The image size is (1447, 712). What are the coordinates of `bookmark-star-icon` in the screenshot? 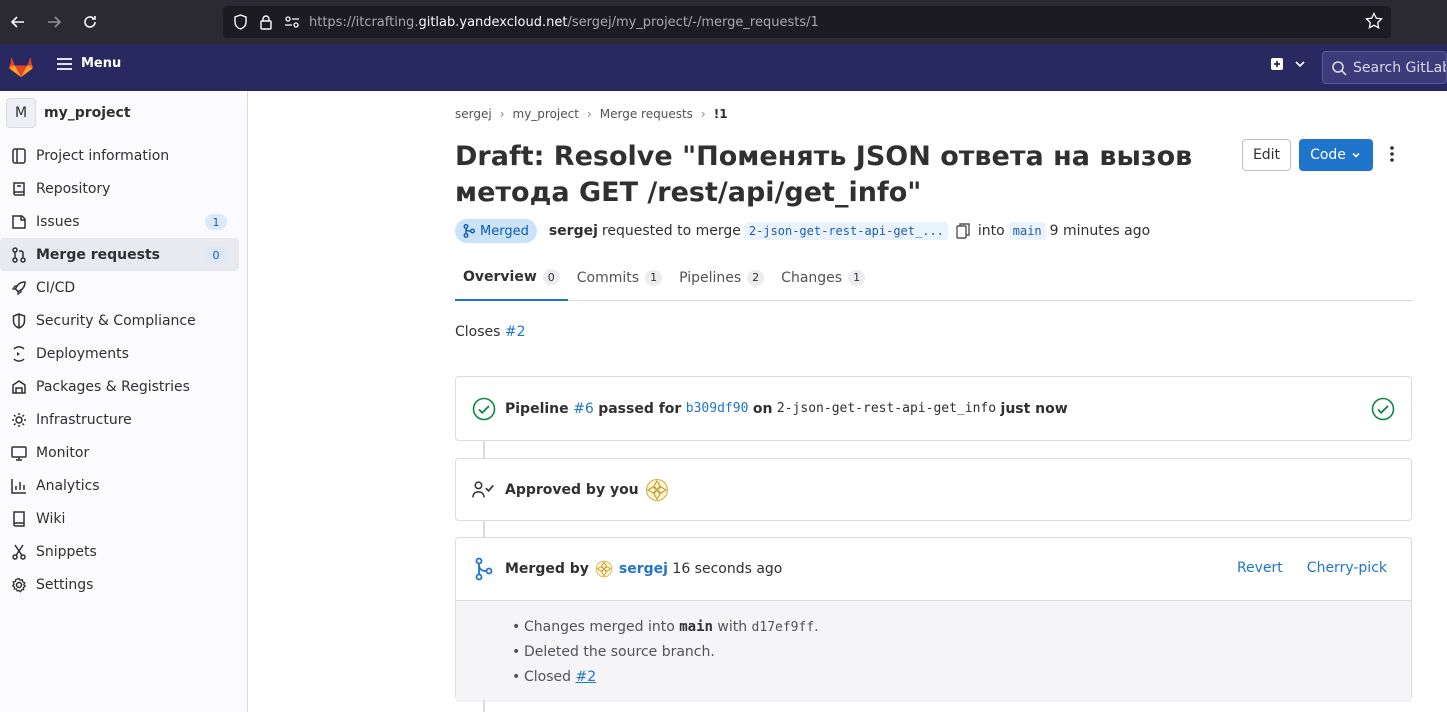 It's located at (1374, 23).